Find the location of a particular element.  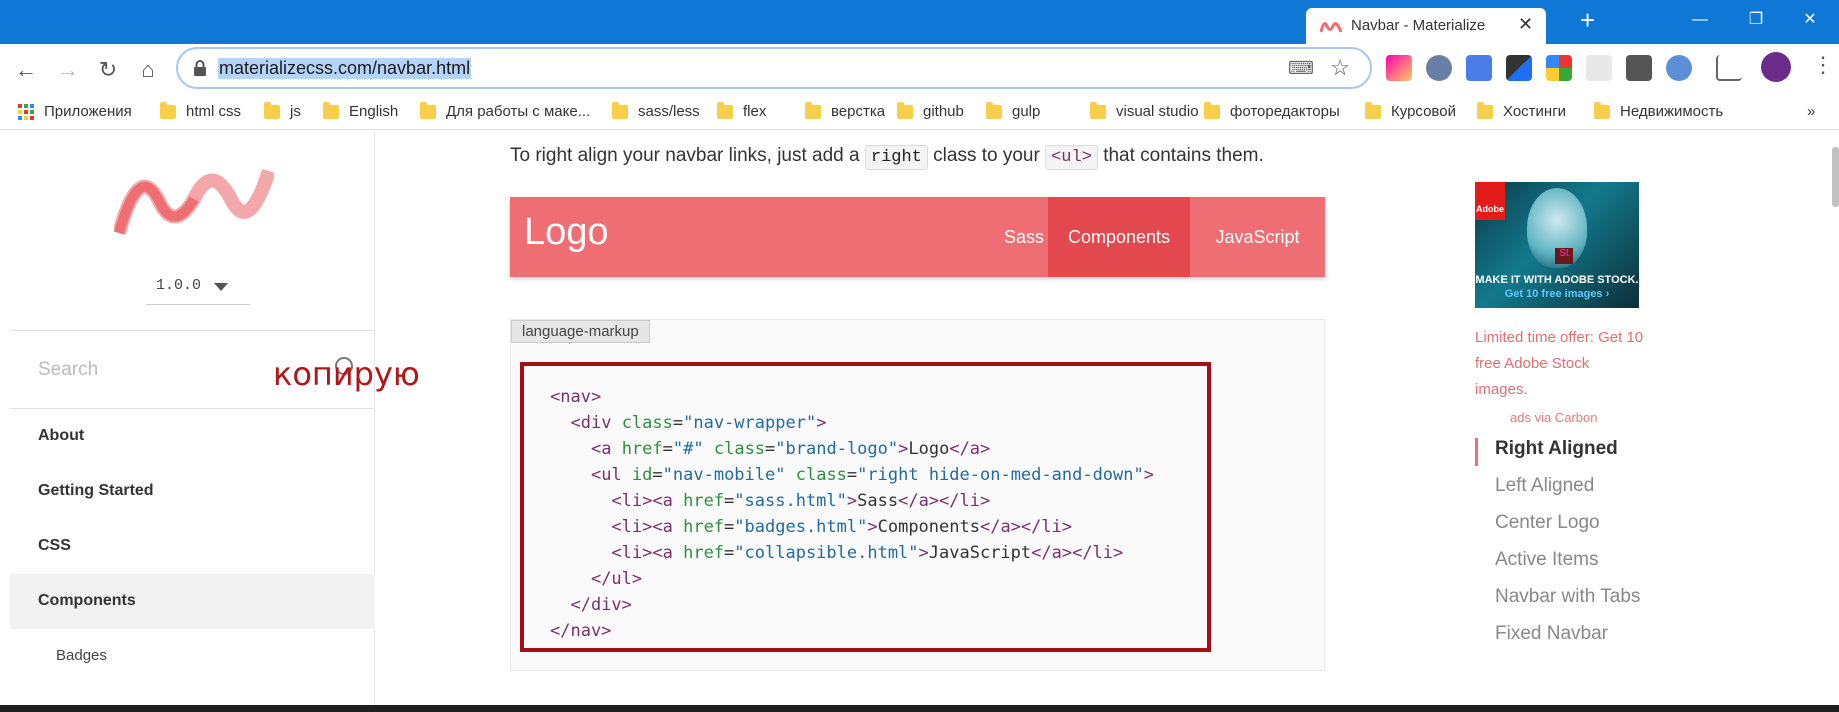

bookmark-item: sass/less is located at coordinates (656, 110).